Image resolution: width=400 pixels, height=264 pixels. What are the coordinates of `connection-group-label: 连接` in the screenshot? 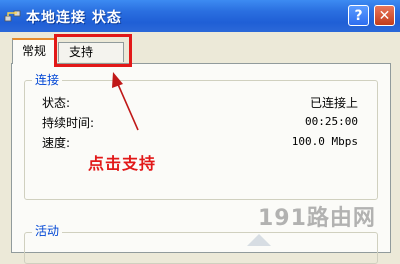 It's located at (47, 79).